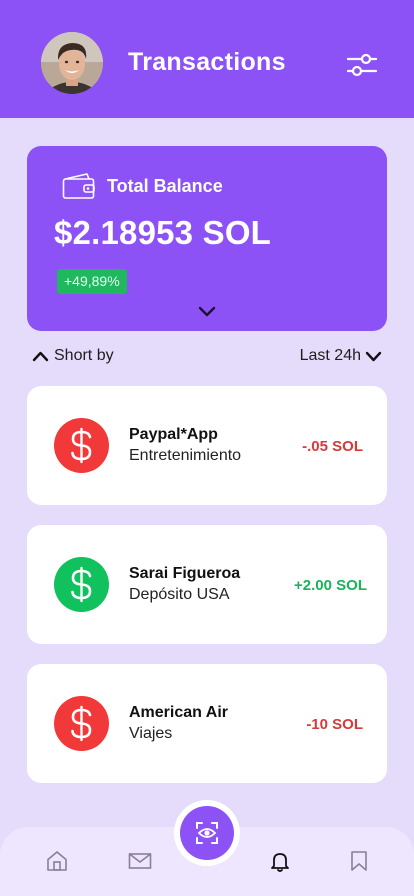 The image size is (414, 896). I want to click on scan-button-inner, so click(207, 833).